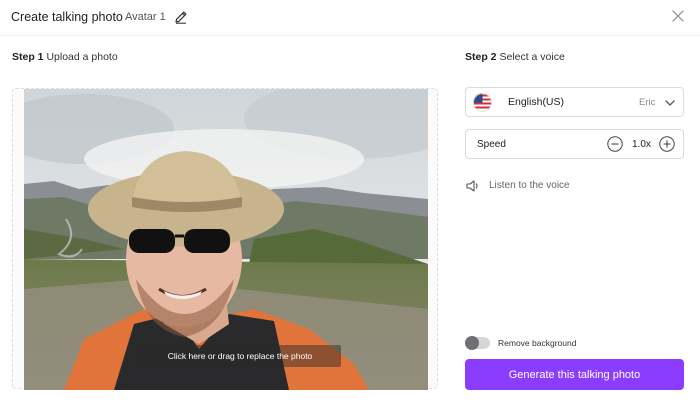 This screenshot has width=700, height=403. I want to click on pencil-icon, so click(181, 17).